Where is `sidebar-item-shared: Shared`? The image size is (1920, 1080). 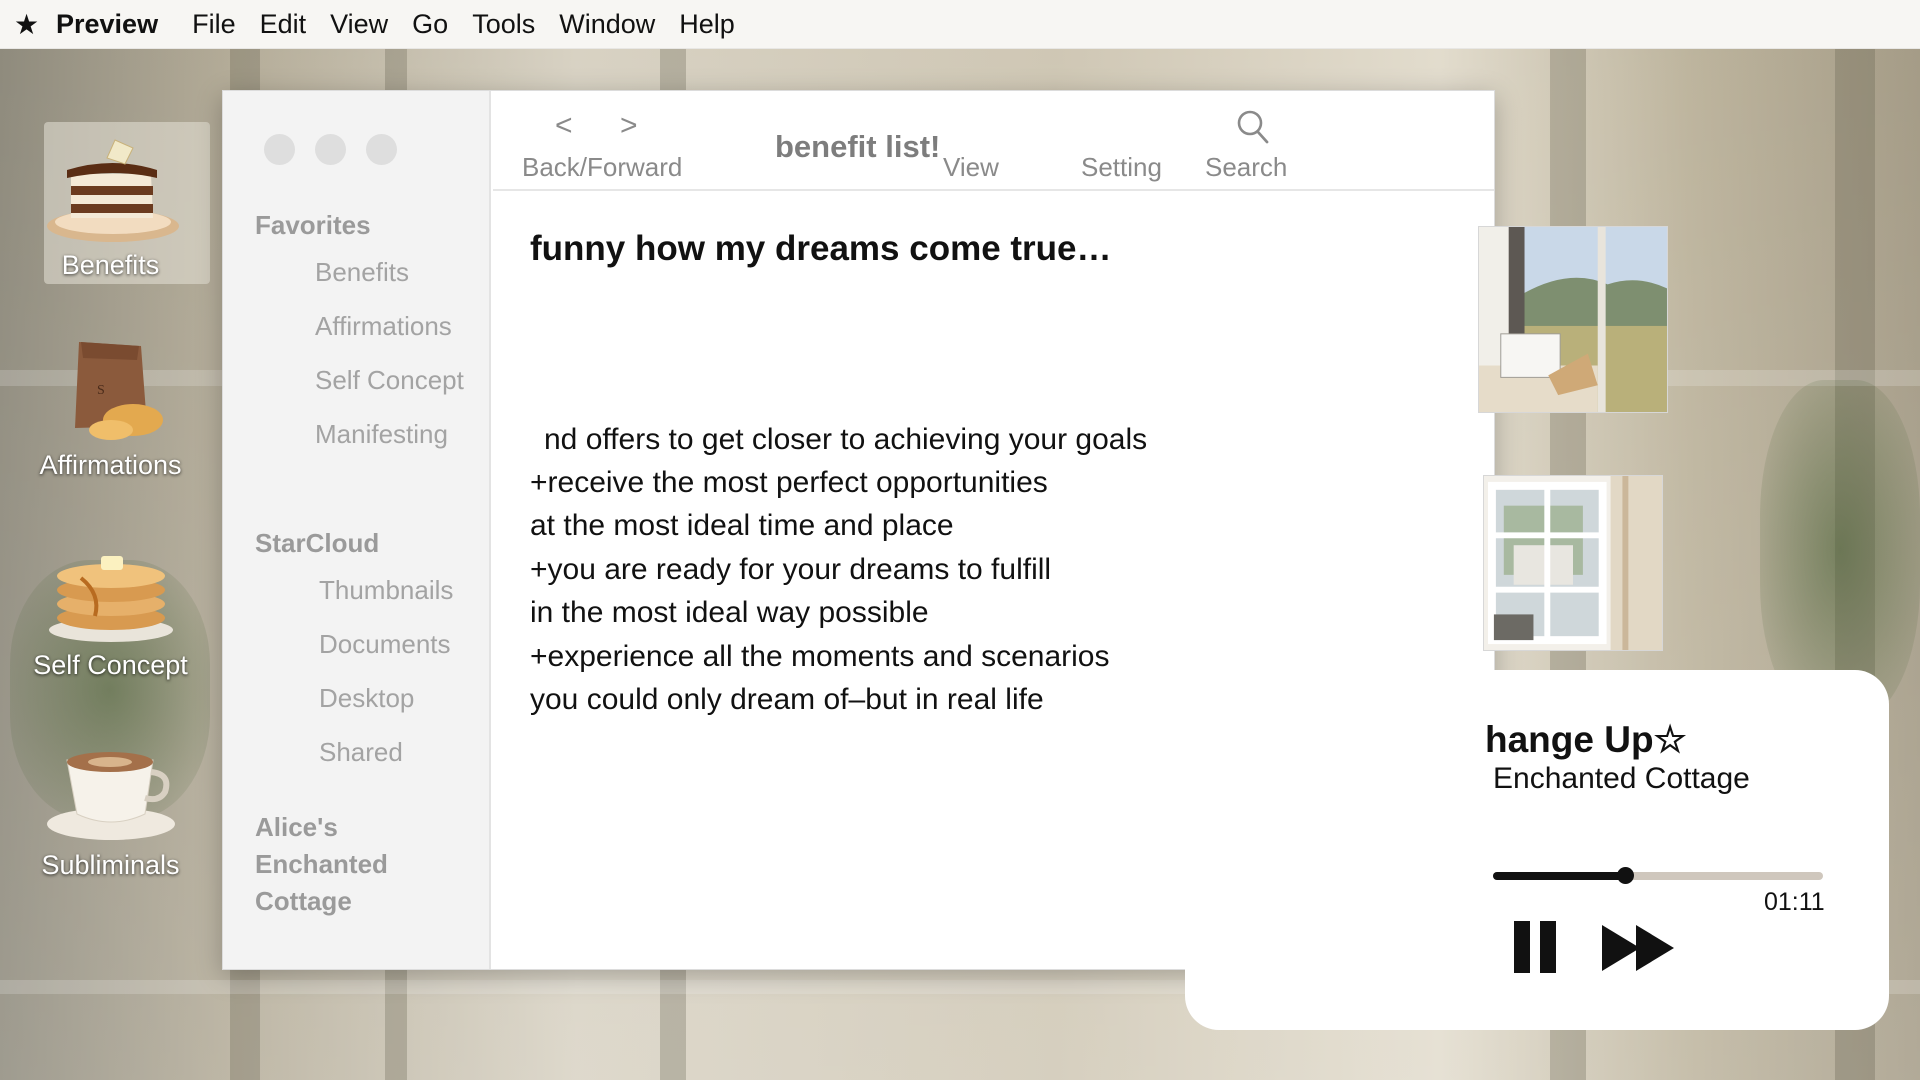 sidebar-item-shared: Shared is located at coordinates (361, 752).